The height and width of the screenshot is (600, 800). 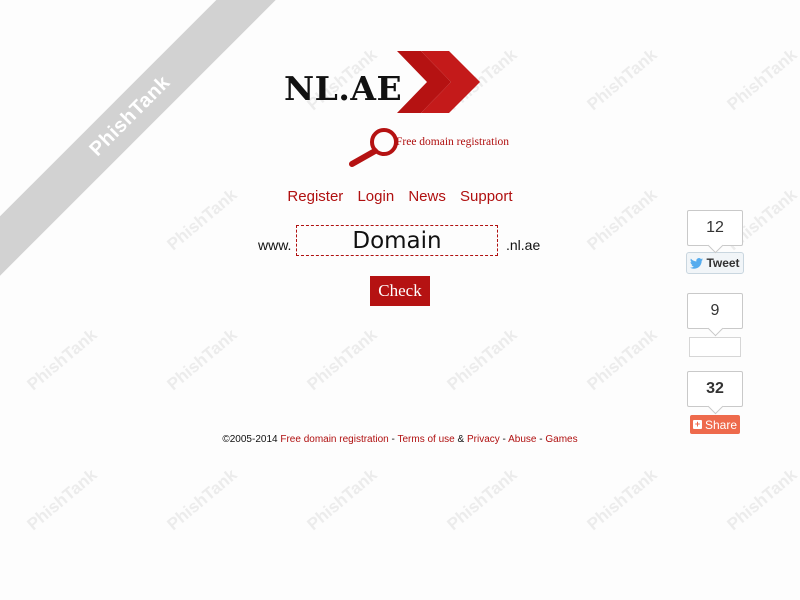 I want to click on tweet-label: Tweet, so click(x=723, y=263).